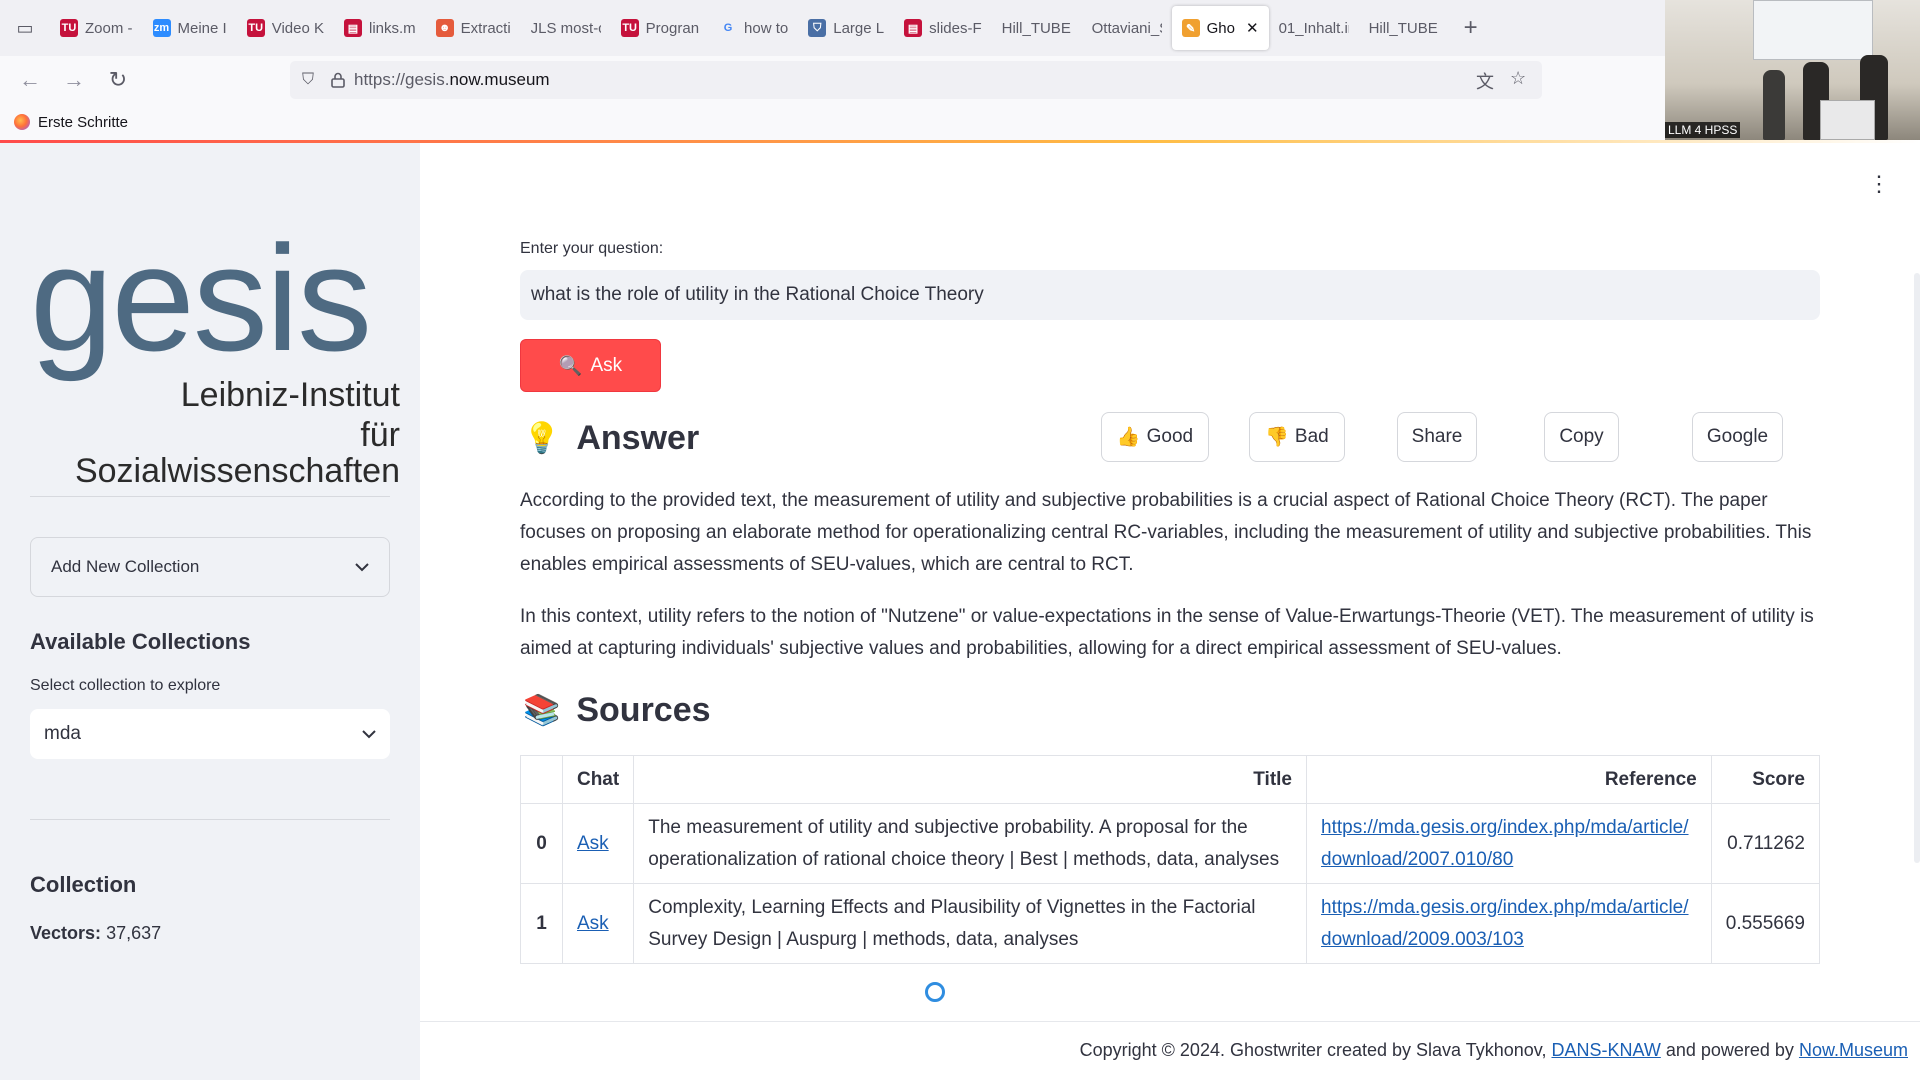 The image size is (1920, 1080). What do you see at coordinates (1252, 28) in the screenshot?
I see `close-tab-icon: ✕` at bounding box center [1252, 28].